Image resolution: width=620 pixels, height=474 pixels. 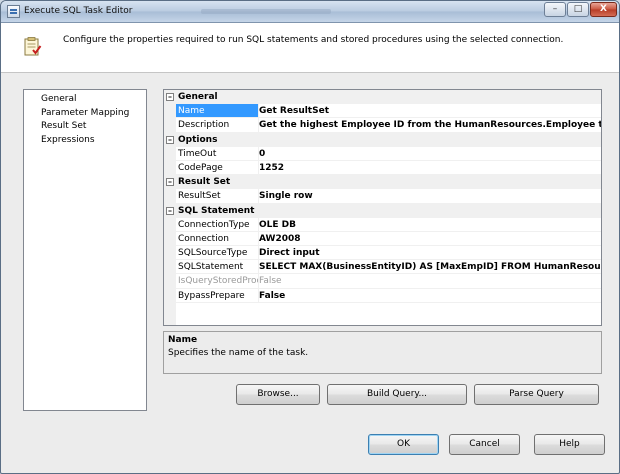 What do you see at coordinates (217, 125) in the screenshot?
I see `property-name: Description` at bounding box center [217, 125].